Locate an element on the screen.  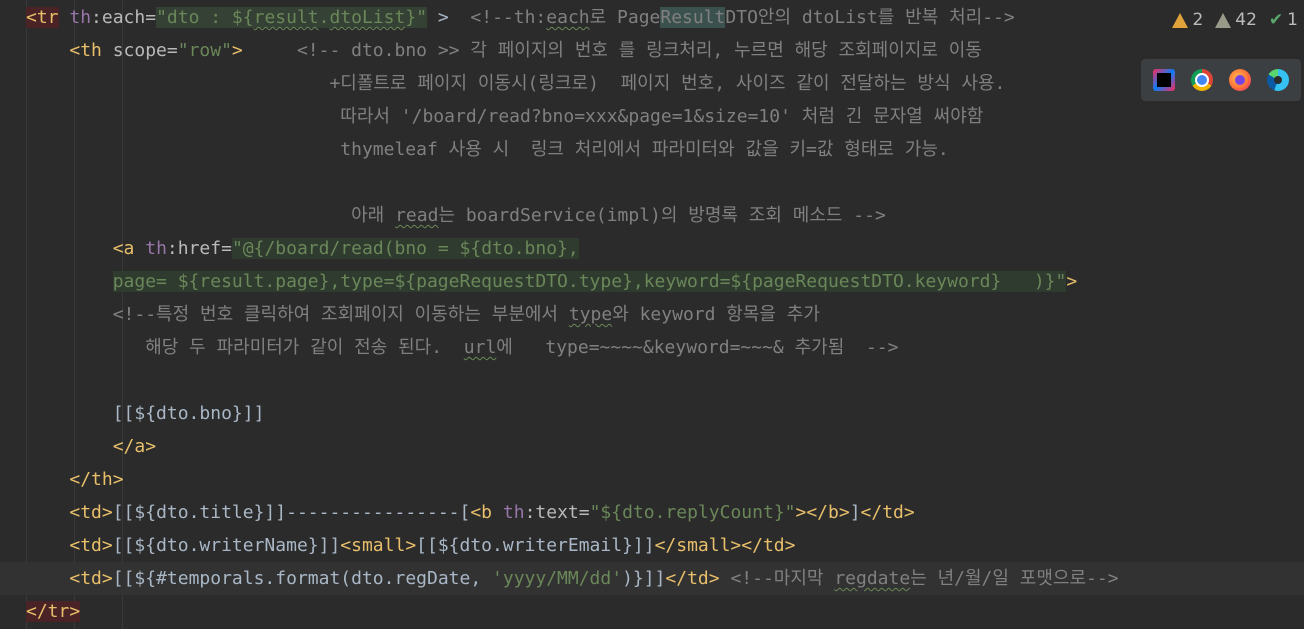
code-token: each is located at coordinates (568, 17).